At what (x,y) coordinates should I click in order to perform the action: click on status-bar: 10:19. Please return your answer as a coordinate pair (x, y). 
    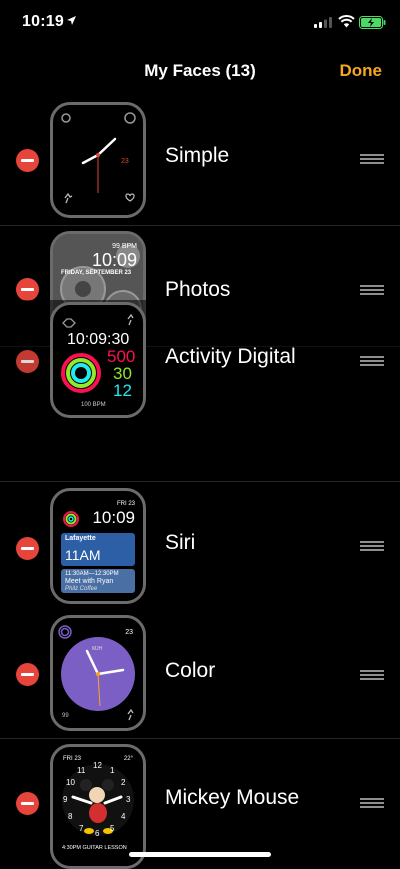
    Looking at the image, I should click on (200, 22).